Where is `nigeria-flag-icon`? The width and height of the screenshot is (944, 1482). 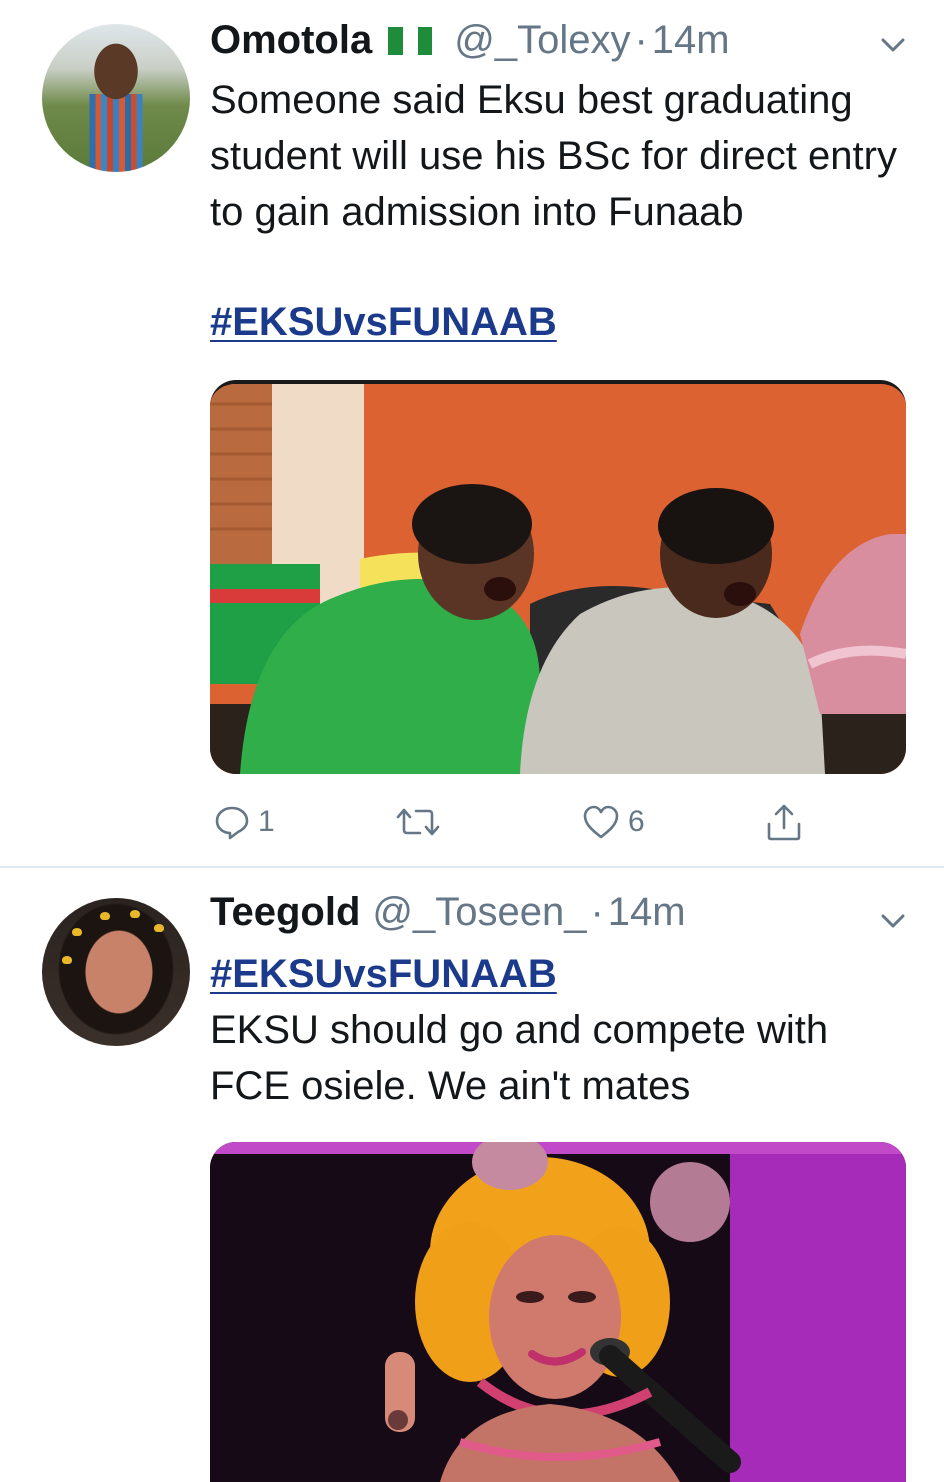 nigeria-flag-icon is located at coordinates (410, 41).